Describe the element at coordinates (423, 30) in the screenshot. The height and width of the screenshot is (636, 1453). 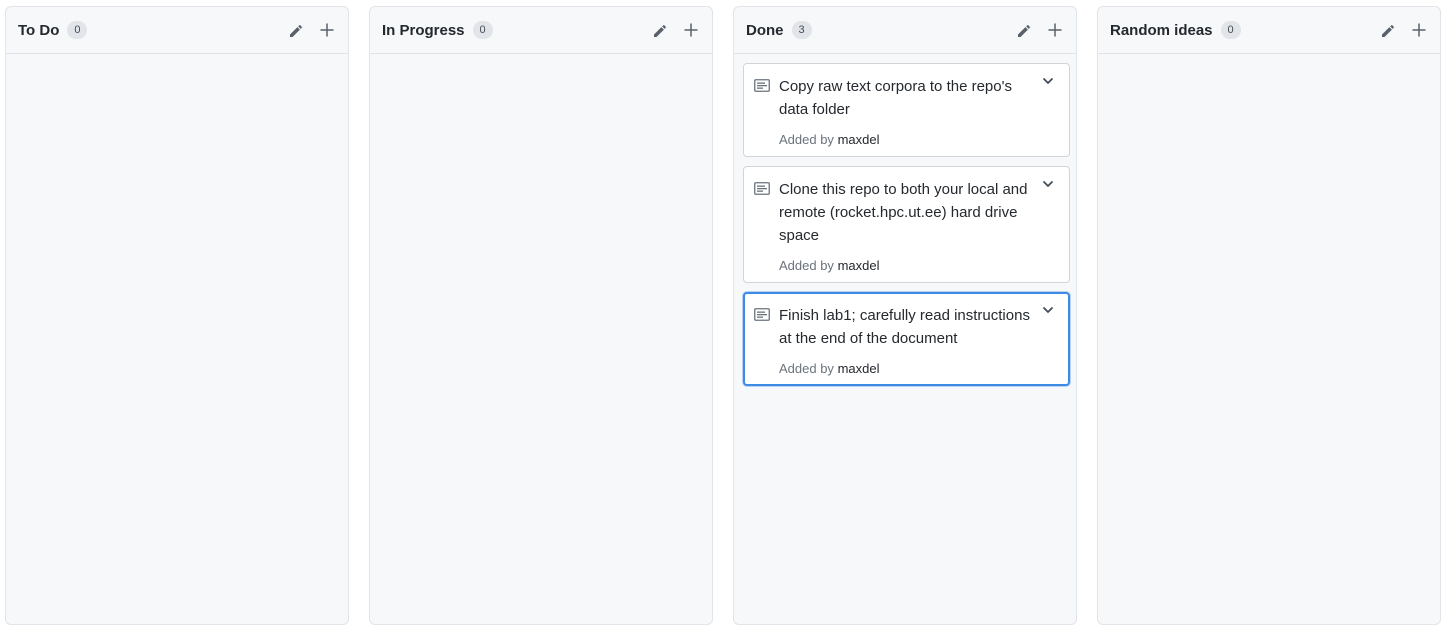
I see `column-title: In Progress` at that location.